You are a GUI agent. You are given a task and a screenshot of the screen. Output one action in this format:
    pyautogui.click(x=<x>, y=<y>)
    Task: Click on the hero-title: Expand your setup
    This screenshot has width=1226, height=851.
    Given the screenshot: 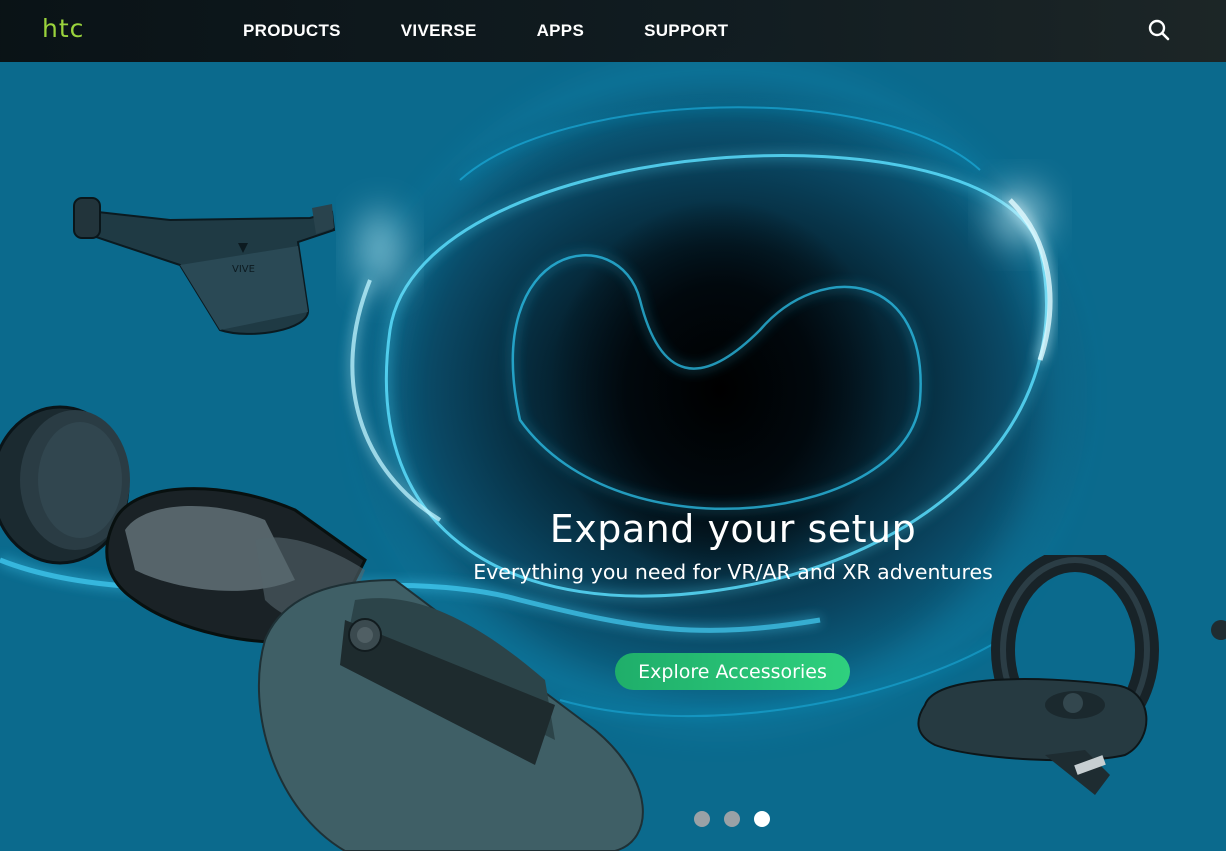 What is the action you would take?
    pyautogui.click(x=733, y=529)
    